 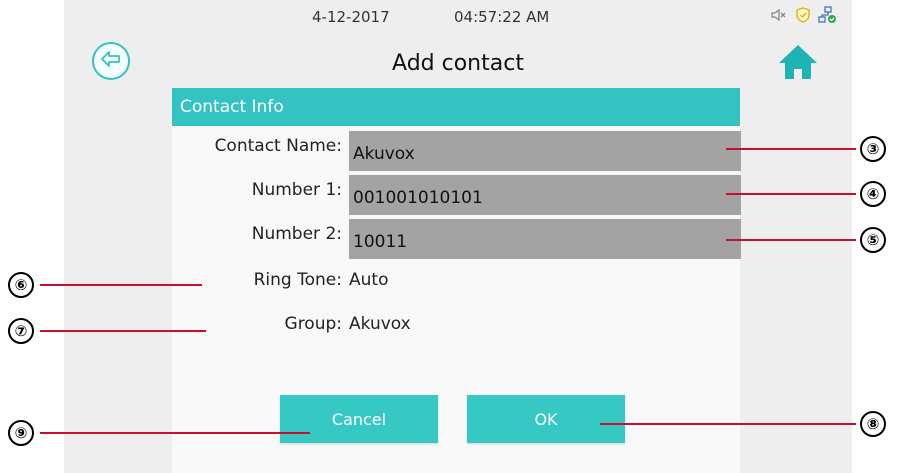 What do you see at coordinates (545, 151) in the screenshot?
I see `contact-name-field: Akuvox` at bounding box center [545, 151].